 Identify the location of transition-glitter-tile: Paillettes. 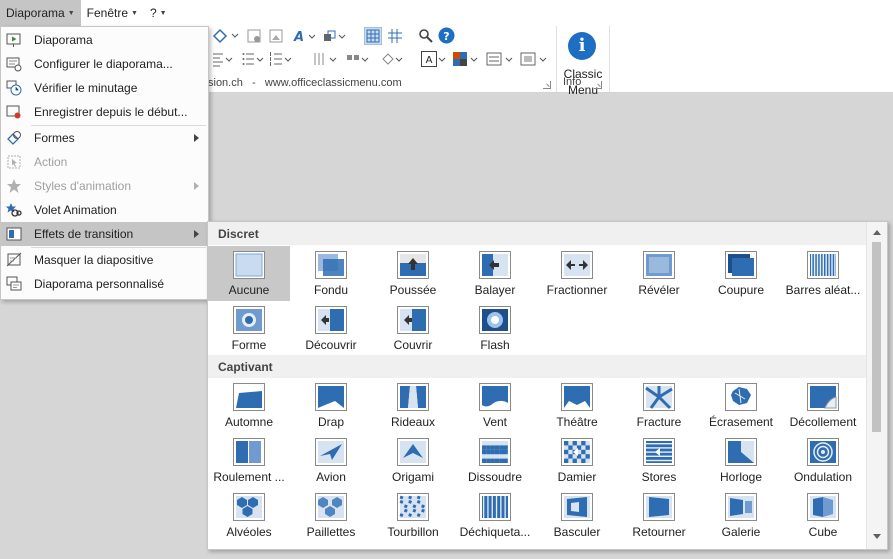
(331, 515).